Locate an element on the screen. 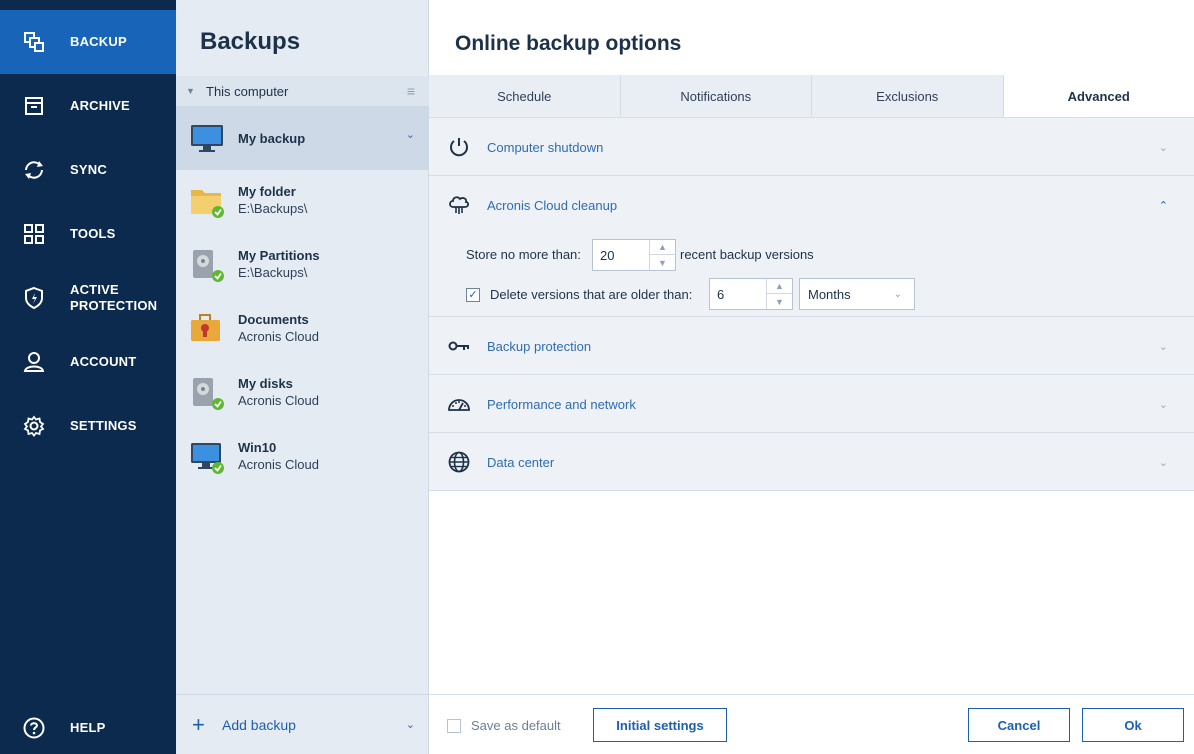 This screenshot has height=754, width=1194. backup-name: Documents is located at coordinates (273, 319).